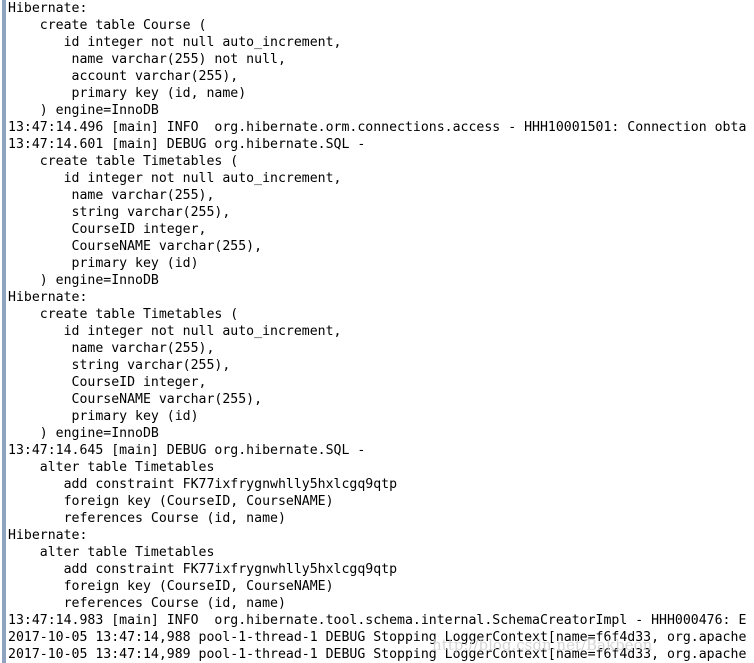 This screenshot has width=754, height=663. Describe the element at coordinates (107, 25) in the screenshot. I see `log-line: create table Course (` at that location.